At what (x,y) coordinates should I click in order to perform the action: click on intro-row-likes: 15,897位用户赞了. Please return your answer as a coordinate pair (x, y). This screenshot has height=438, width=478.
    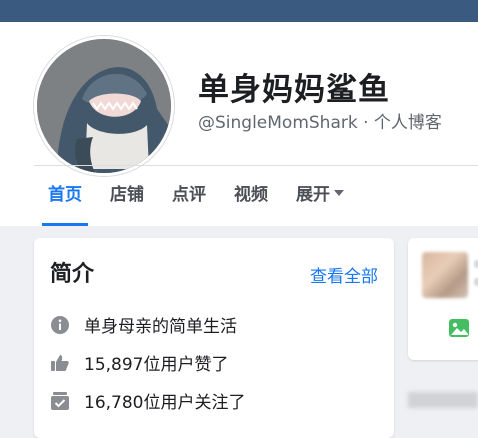
    Looking at the image, I should click on (139, 362).